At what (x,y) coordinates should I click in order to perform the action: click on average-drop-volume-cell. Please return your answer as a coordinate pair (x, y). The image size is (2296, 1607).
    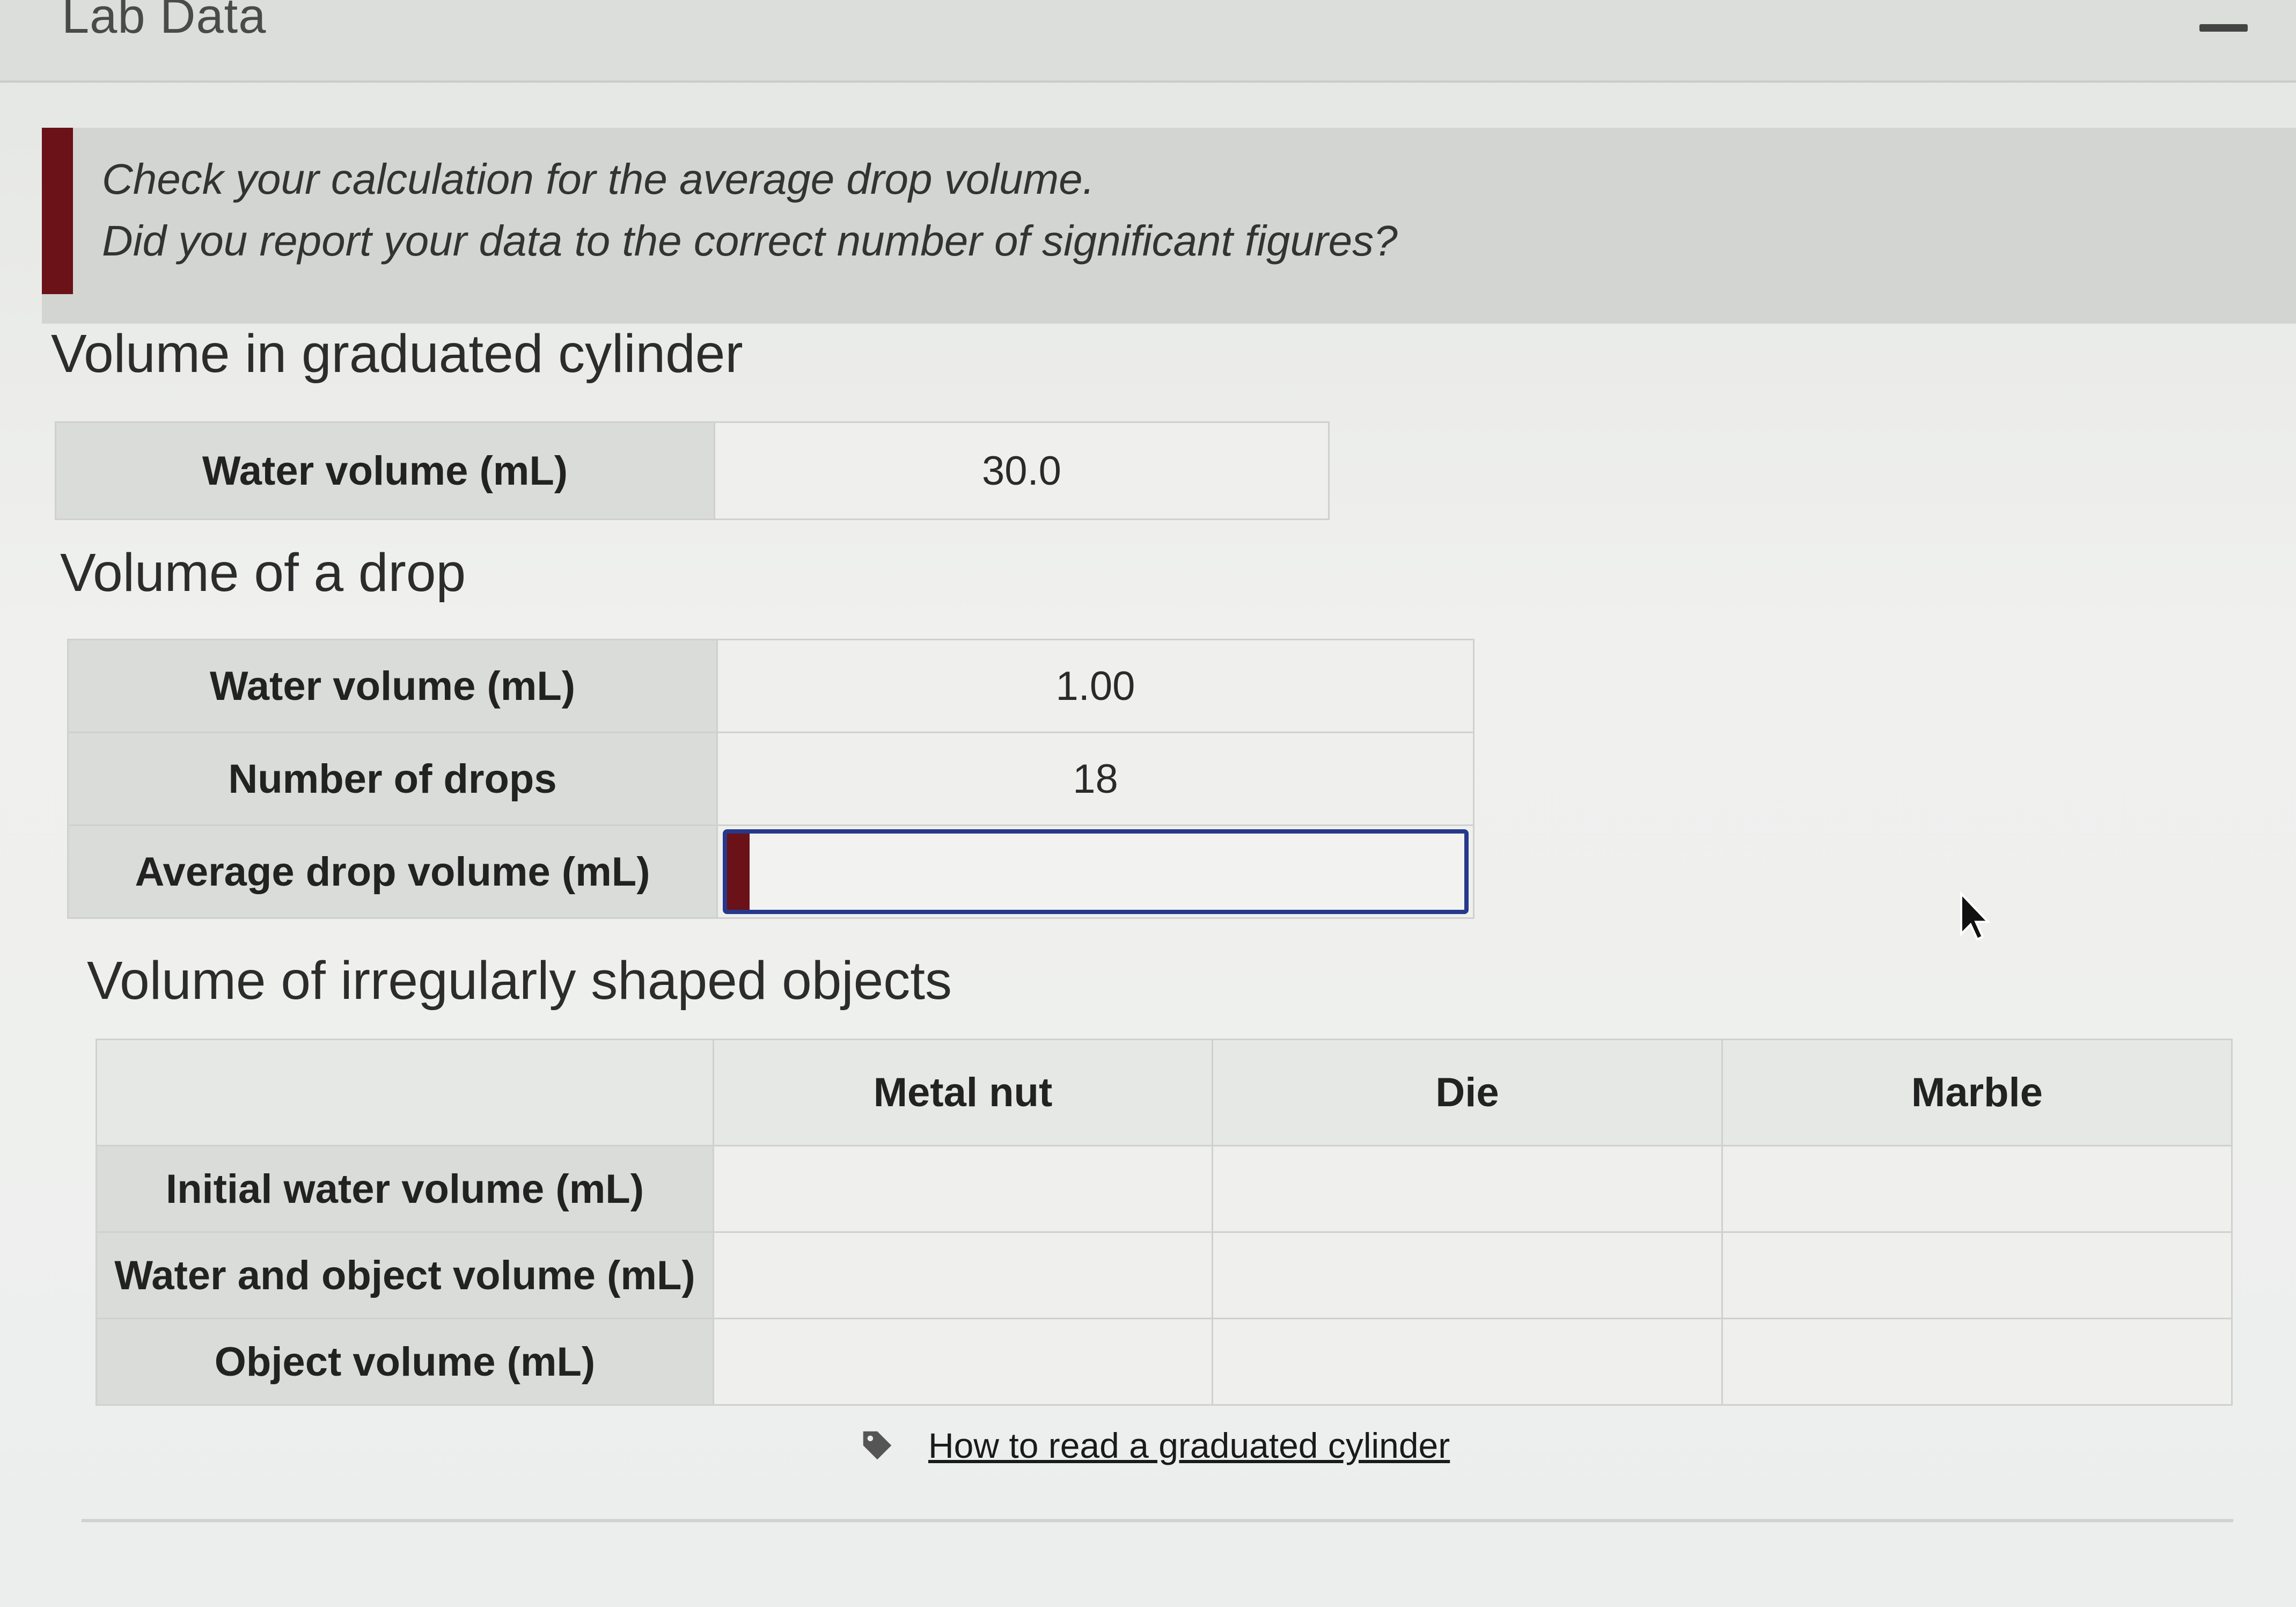
    Looking at the image, I should click on (1095, 871).